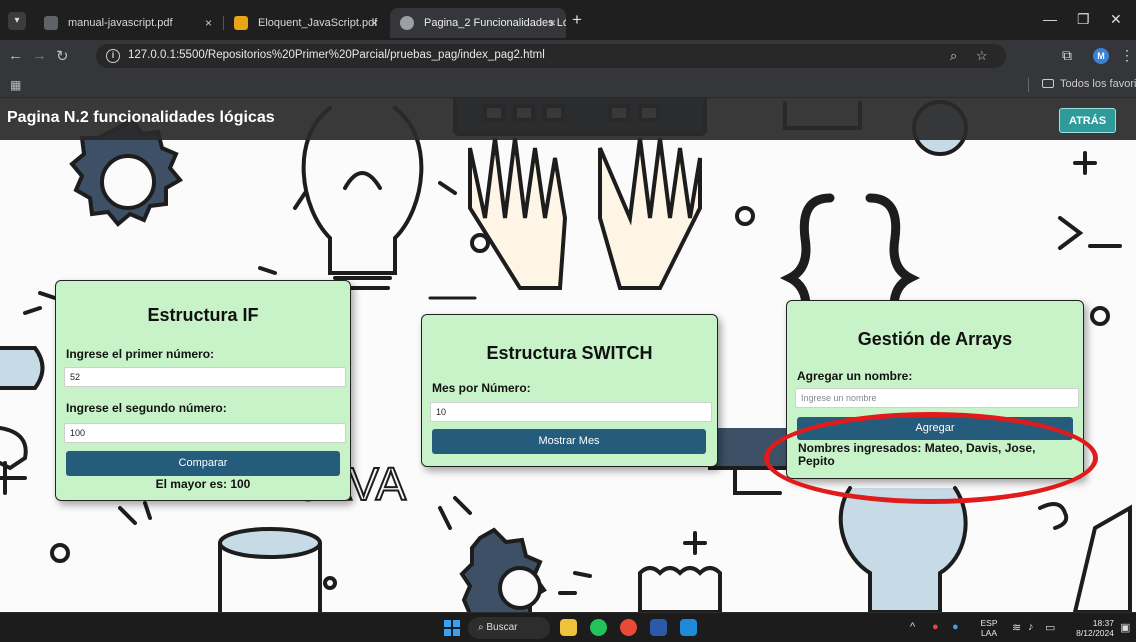 The width and height of the screenshot is (1136, 642). I want to click on second-number-input, so click(205, 433).